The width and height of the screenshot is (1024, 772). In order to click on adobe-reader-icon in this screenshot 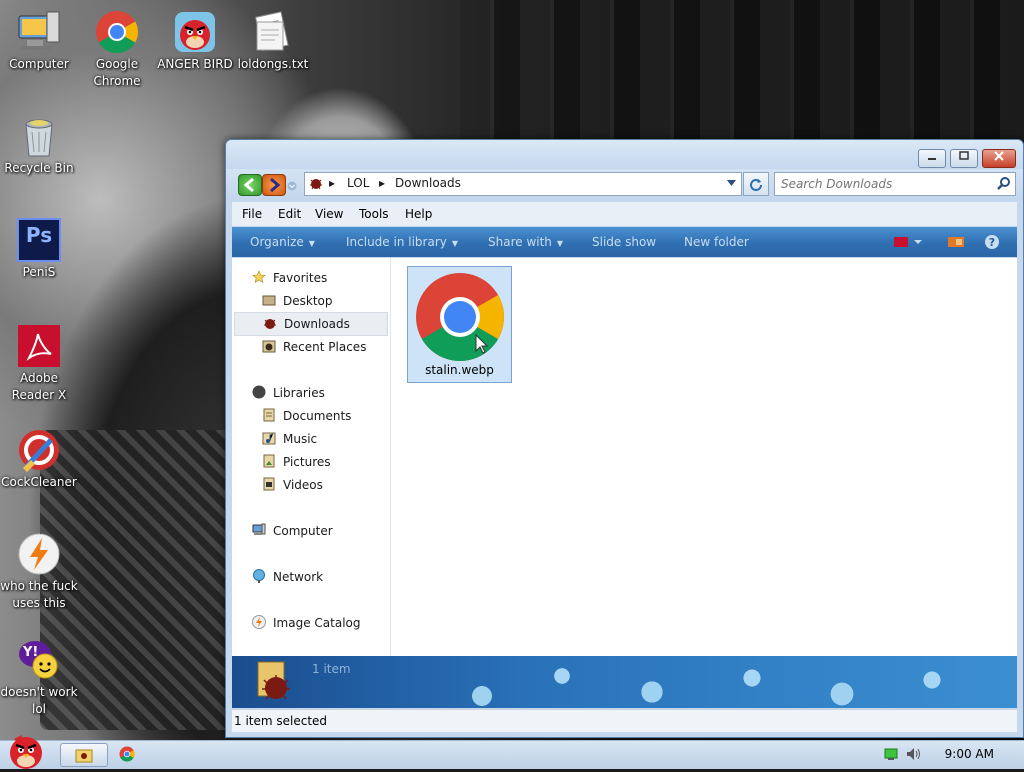, I will do `click(39, 346)`.